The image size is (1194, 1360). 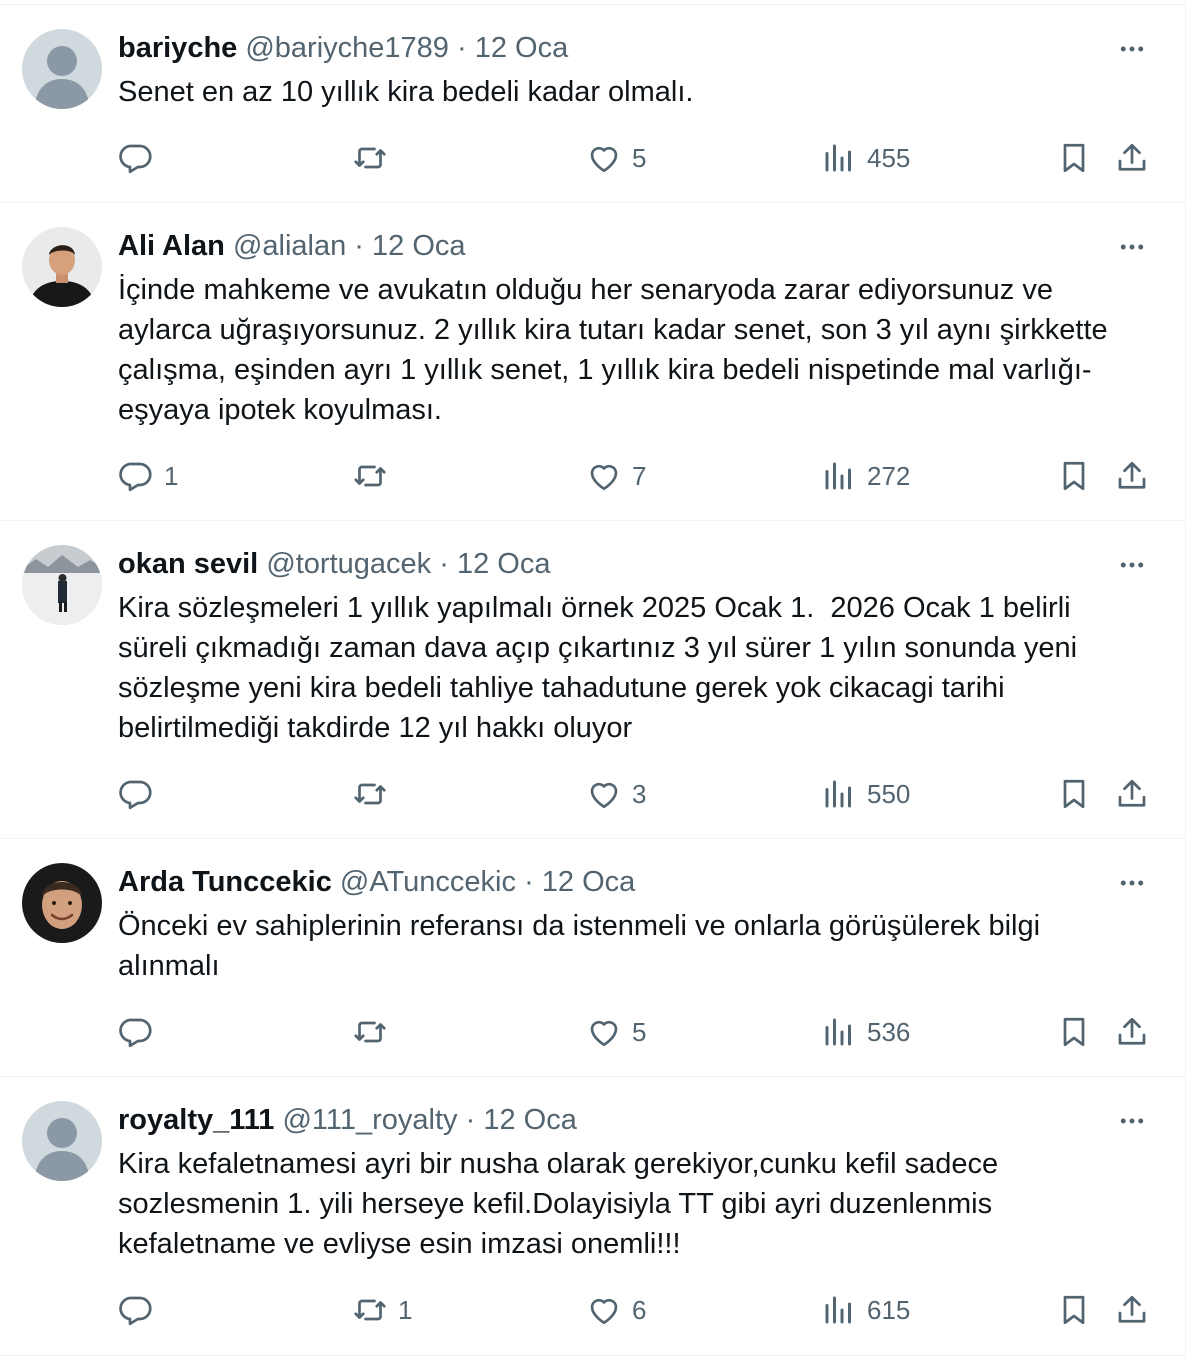 I want to click on display-name: royalty_111, so click(x=196, y=1120).